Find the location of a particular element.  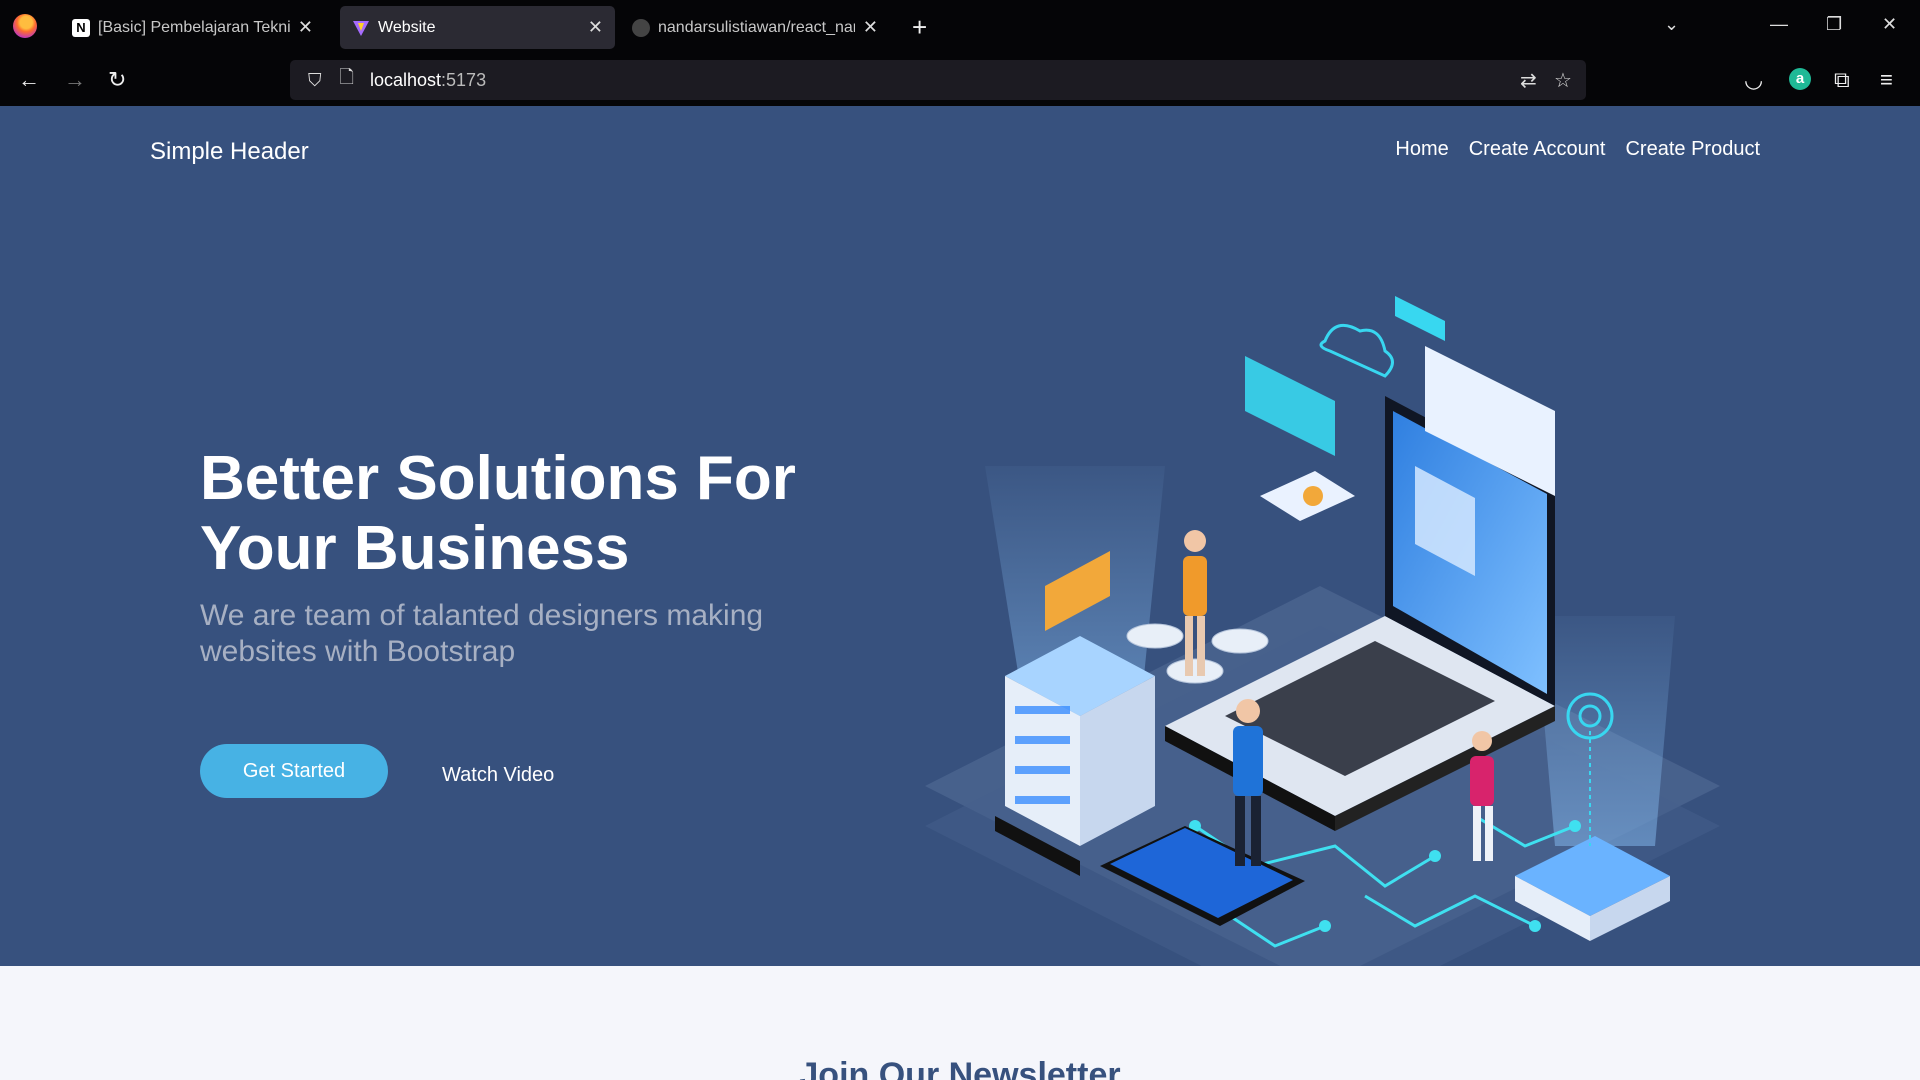

tab-notion: N [Basic] Pembelajaran Teknis Re ✕ is located at coordinates (192, 27).